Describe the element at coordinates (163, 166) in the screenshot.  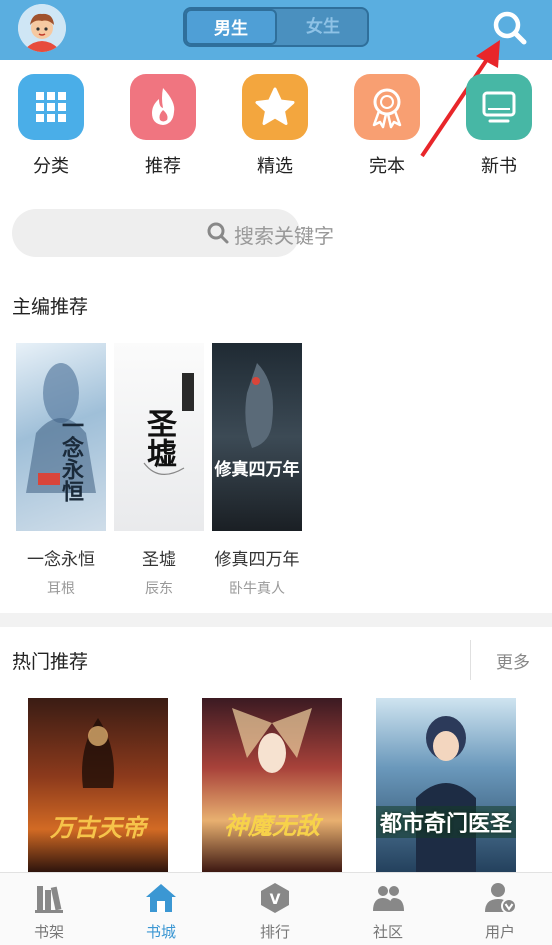
I see `category-label: 推荐` at that location.